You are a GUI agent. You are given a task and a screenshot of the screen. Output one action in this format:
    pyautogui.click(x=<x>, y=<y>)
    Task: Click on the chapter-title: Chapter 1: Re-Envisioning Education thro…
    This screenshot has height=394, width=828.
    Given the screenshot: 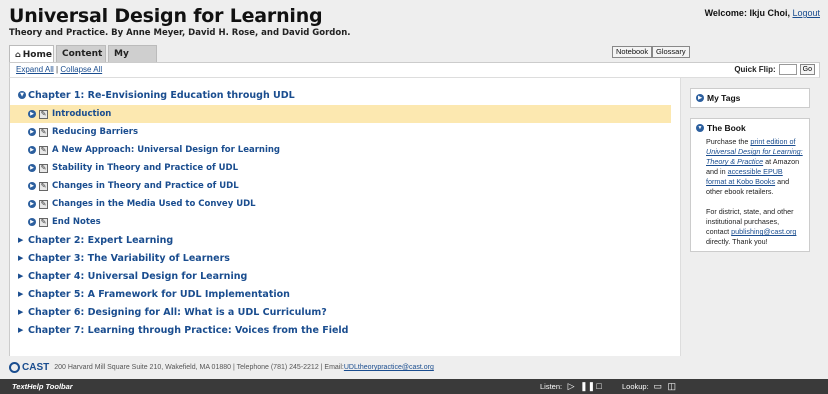 What is the action you would take?
    pyautogui.click(x=161, y=95)
    